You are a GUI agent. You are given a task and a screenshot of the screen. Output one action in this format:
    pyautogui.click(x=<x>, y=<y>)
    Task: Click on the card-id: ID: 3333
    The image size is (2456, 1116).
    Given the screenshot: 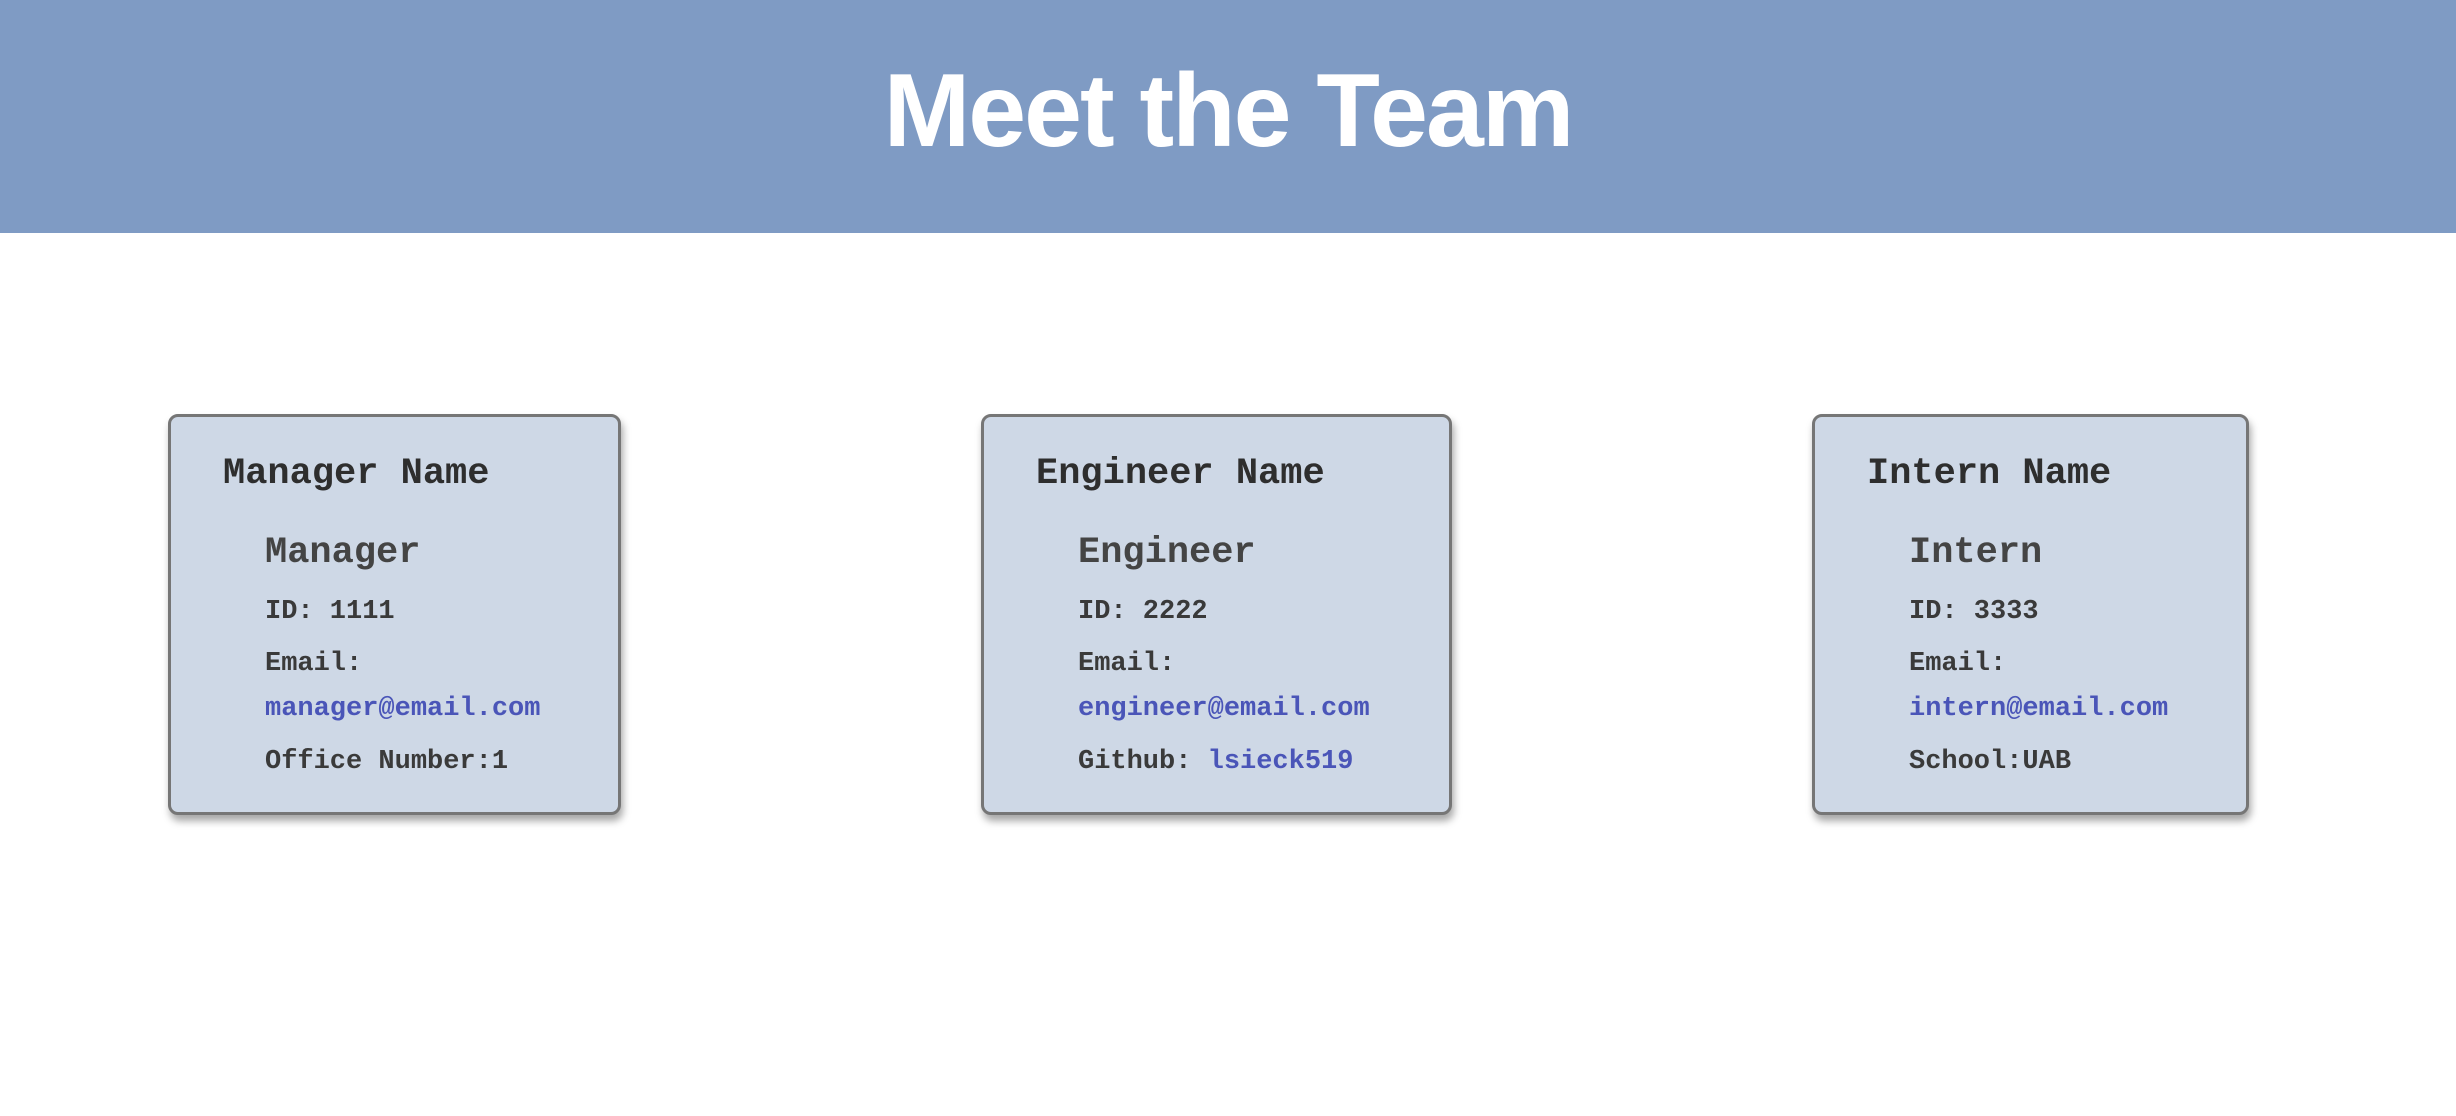 What is the action you would take?
    pyautogui.click(x=1974, y=612)
    